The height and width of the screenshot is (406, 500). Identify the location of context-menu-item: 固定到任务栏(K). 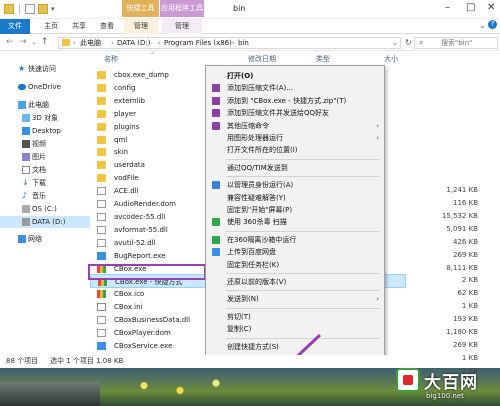
(295, 265).